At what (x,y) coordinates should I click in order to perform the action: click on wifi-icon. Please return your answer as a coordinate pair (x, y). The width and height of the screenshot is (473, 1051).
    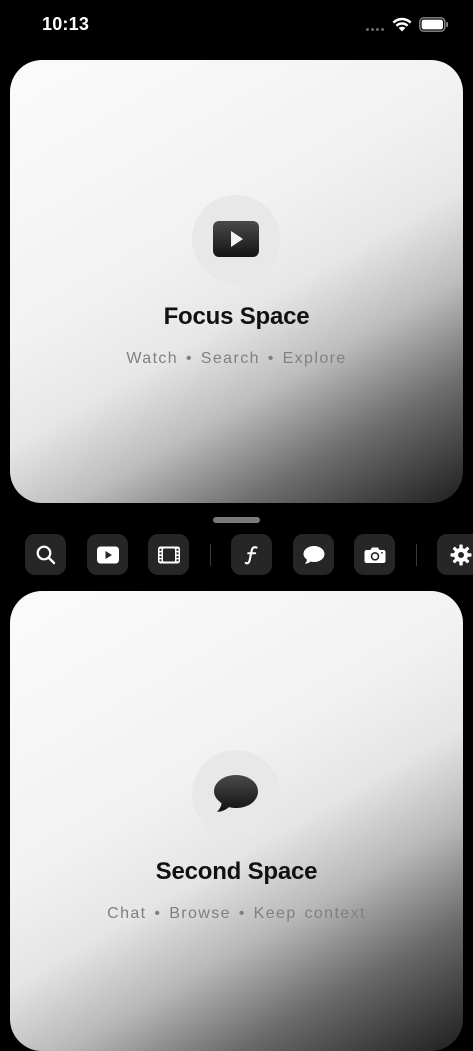
    Looking at the image, I should click on (402, 24).